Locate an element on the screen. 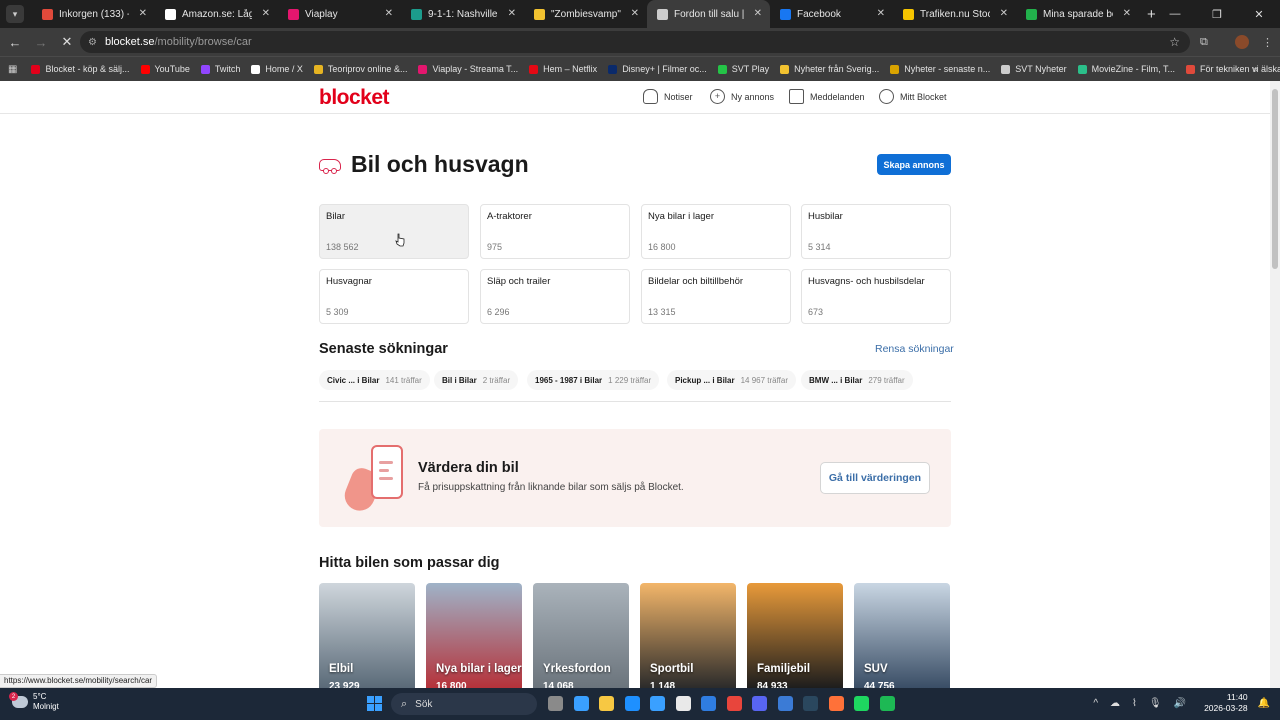  task-view-icon is located at coordinates (555, 703).